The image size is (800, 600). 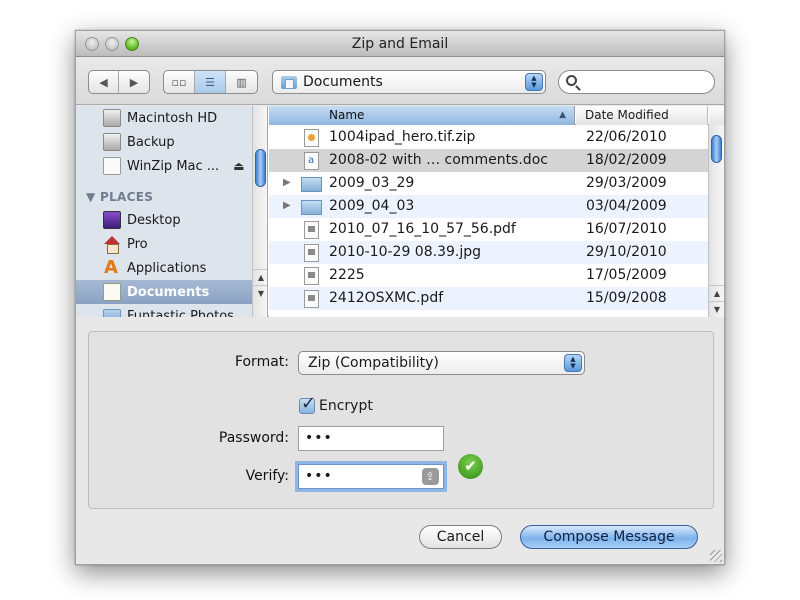 I want to click on icon-view-button: ▫▫, so click(x=179, y=82).